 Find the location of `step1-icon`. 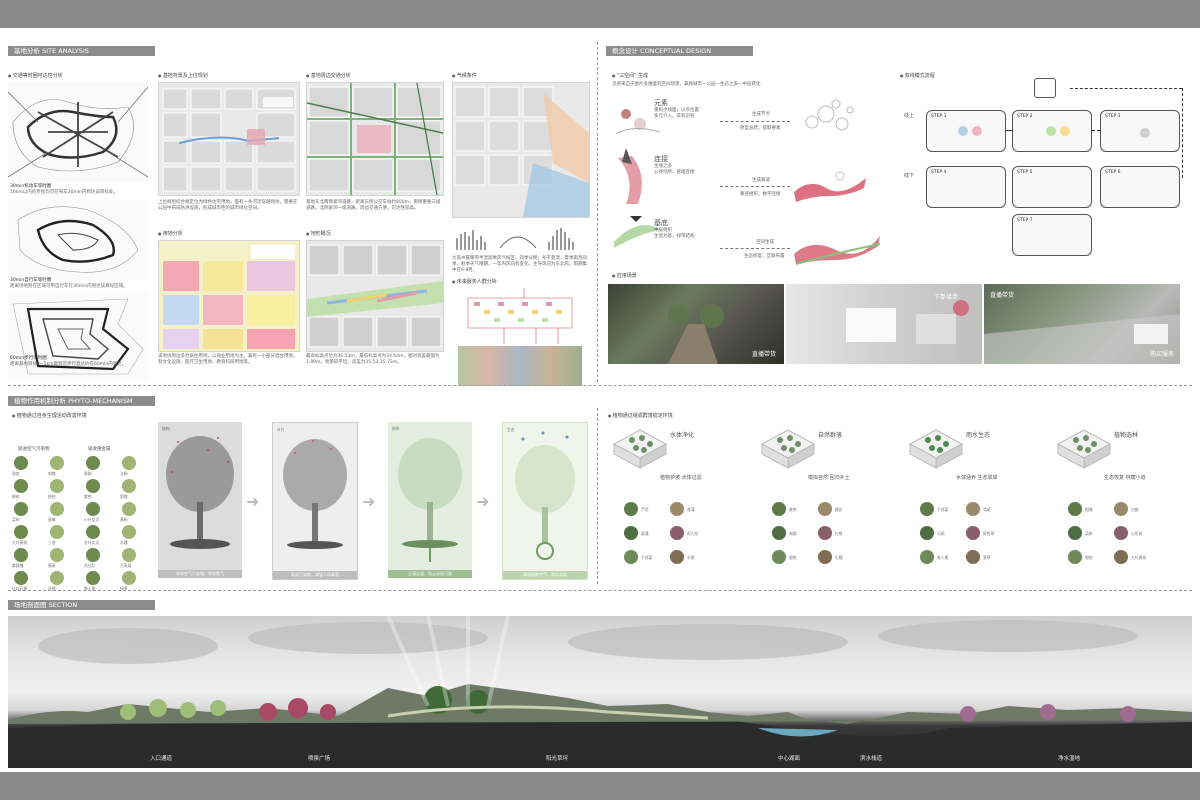

step1-icon is located at coordinates (963, 131).